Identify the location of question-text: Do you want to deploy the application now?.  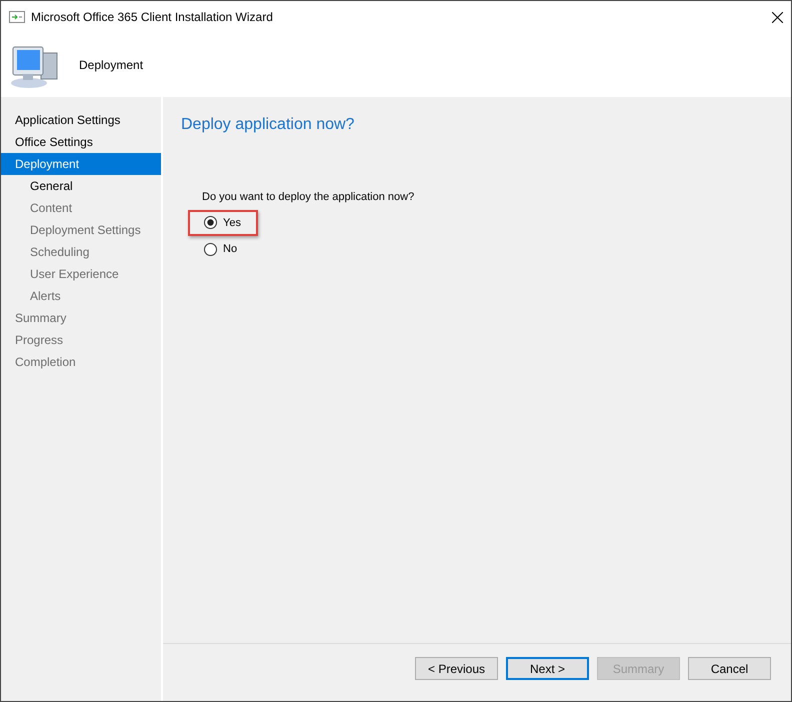
(309, 197).